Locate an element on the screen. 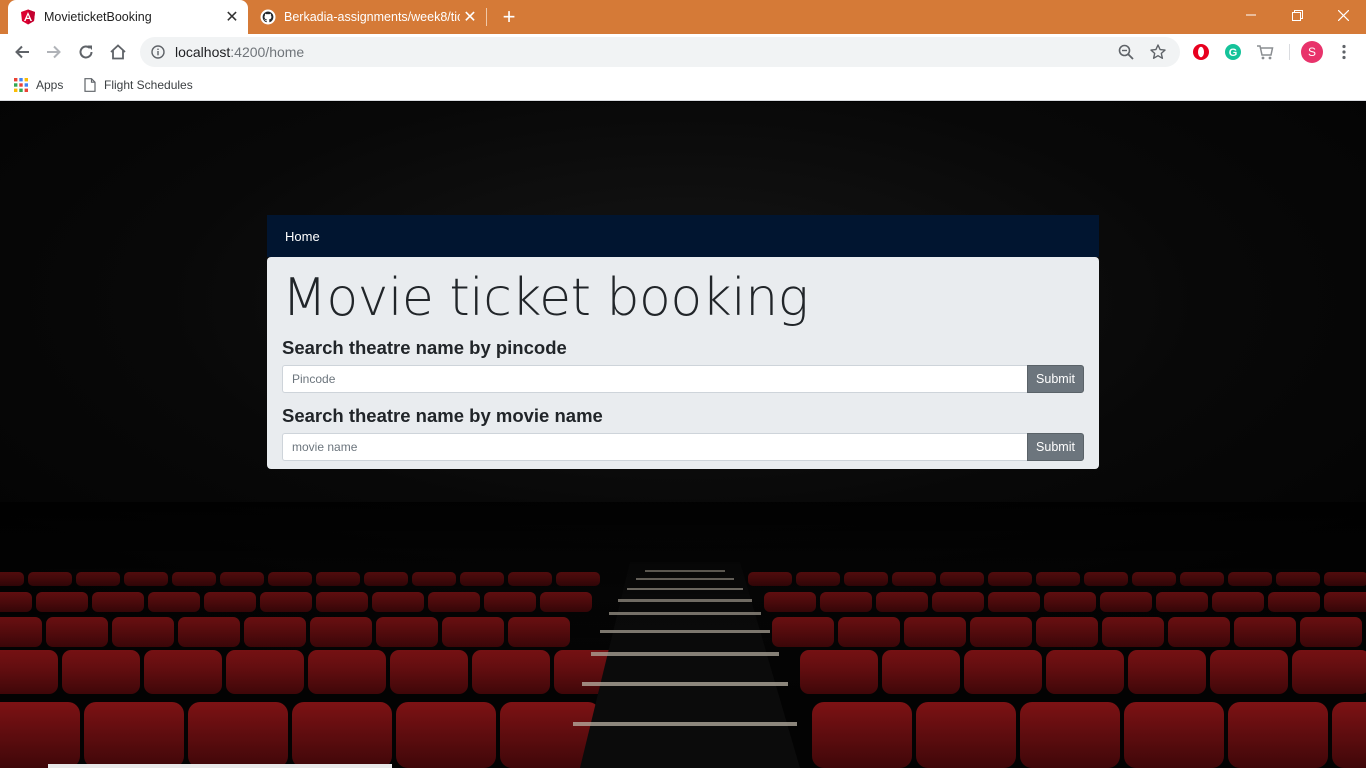 The image size is (1366, 768). forward-arrow-icon is located at coordinates (54, 52).